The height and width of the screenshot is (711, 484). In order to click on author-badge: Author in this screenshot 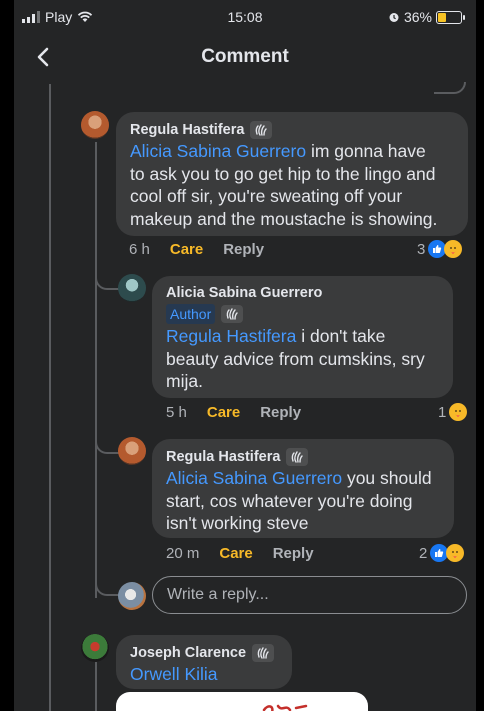, I will do `click(191, 314)`.